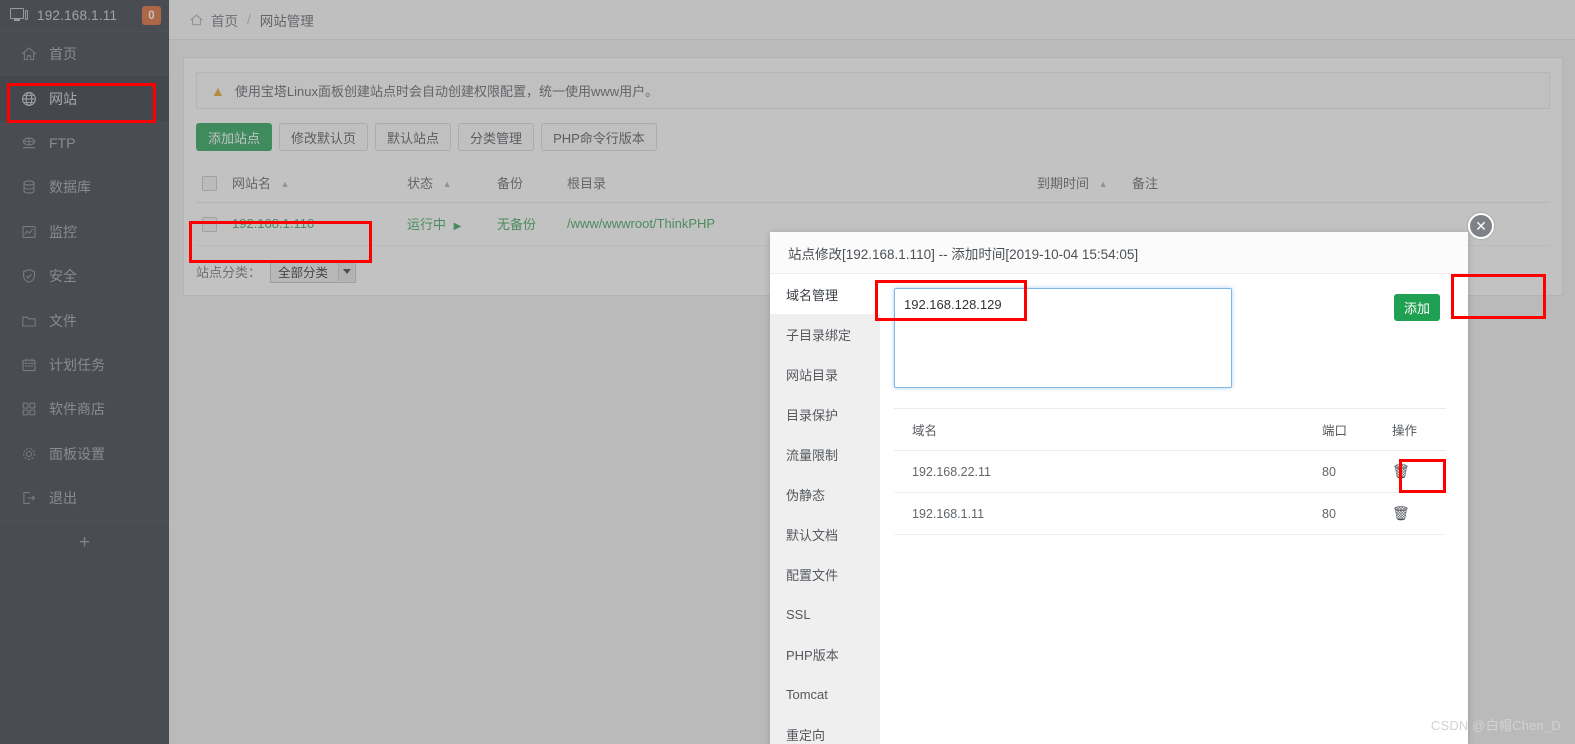  What do you see at coordinates (1481, 226) in the screenshot?
I see `close-icon: ✕` at bounding box center [1481, 226].